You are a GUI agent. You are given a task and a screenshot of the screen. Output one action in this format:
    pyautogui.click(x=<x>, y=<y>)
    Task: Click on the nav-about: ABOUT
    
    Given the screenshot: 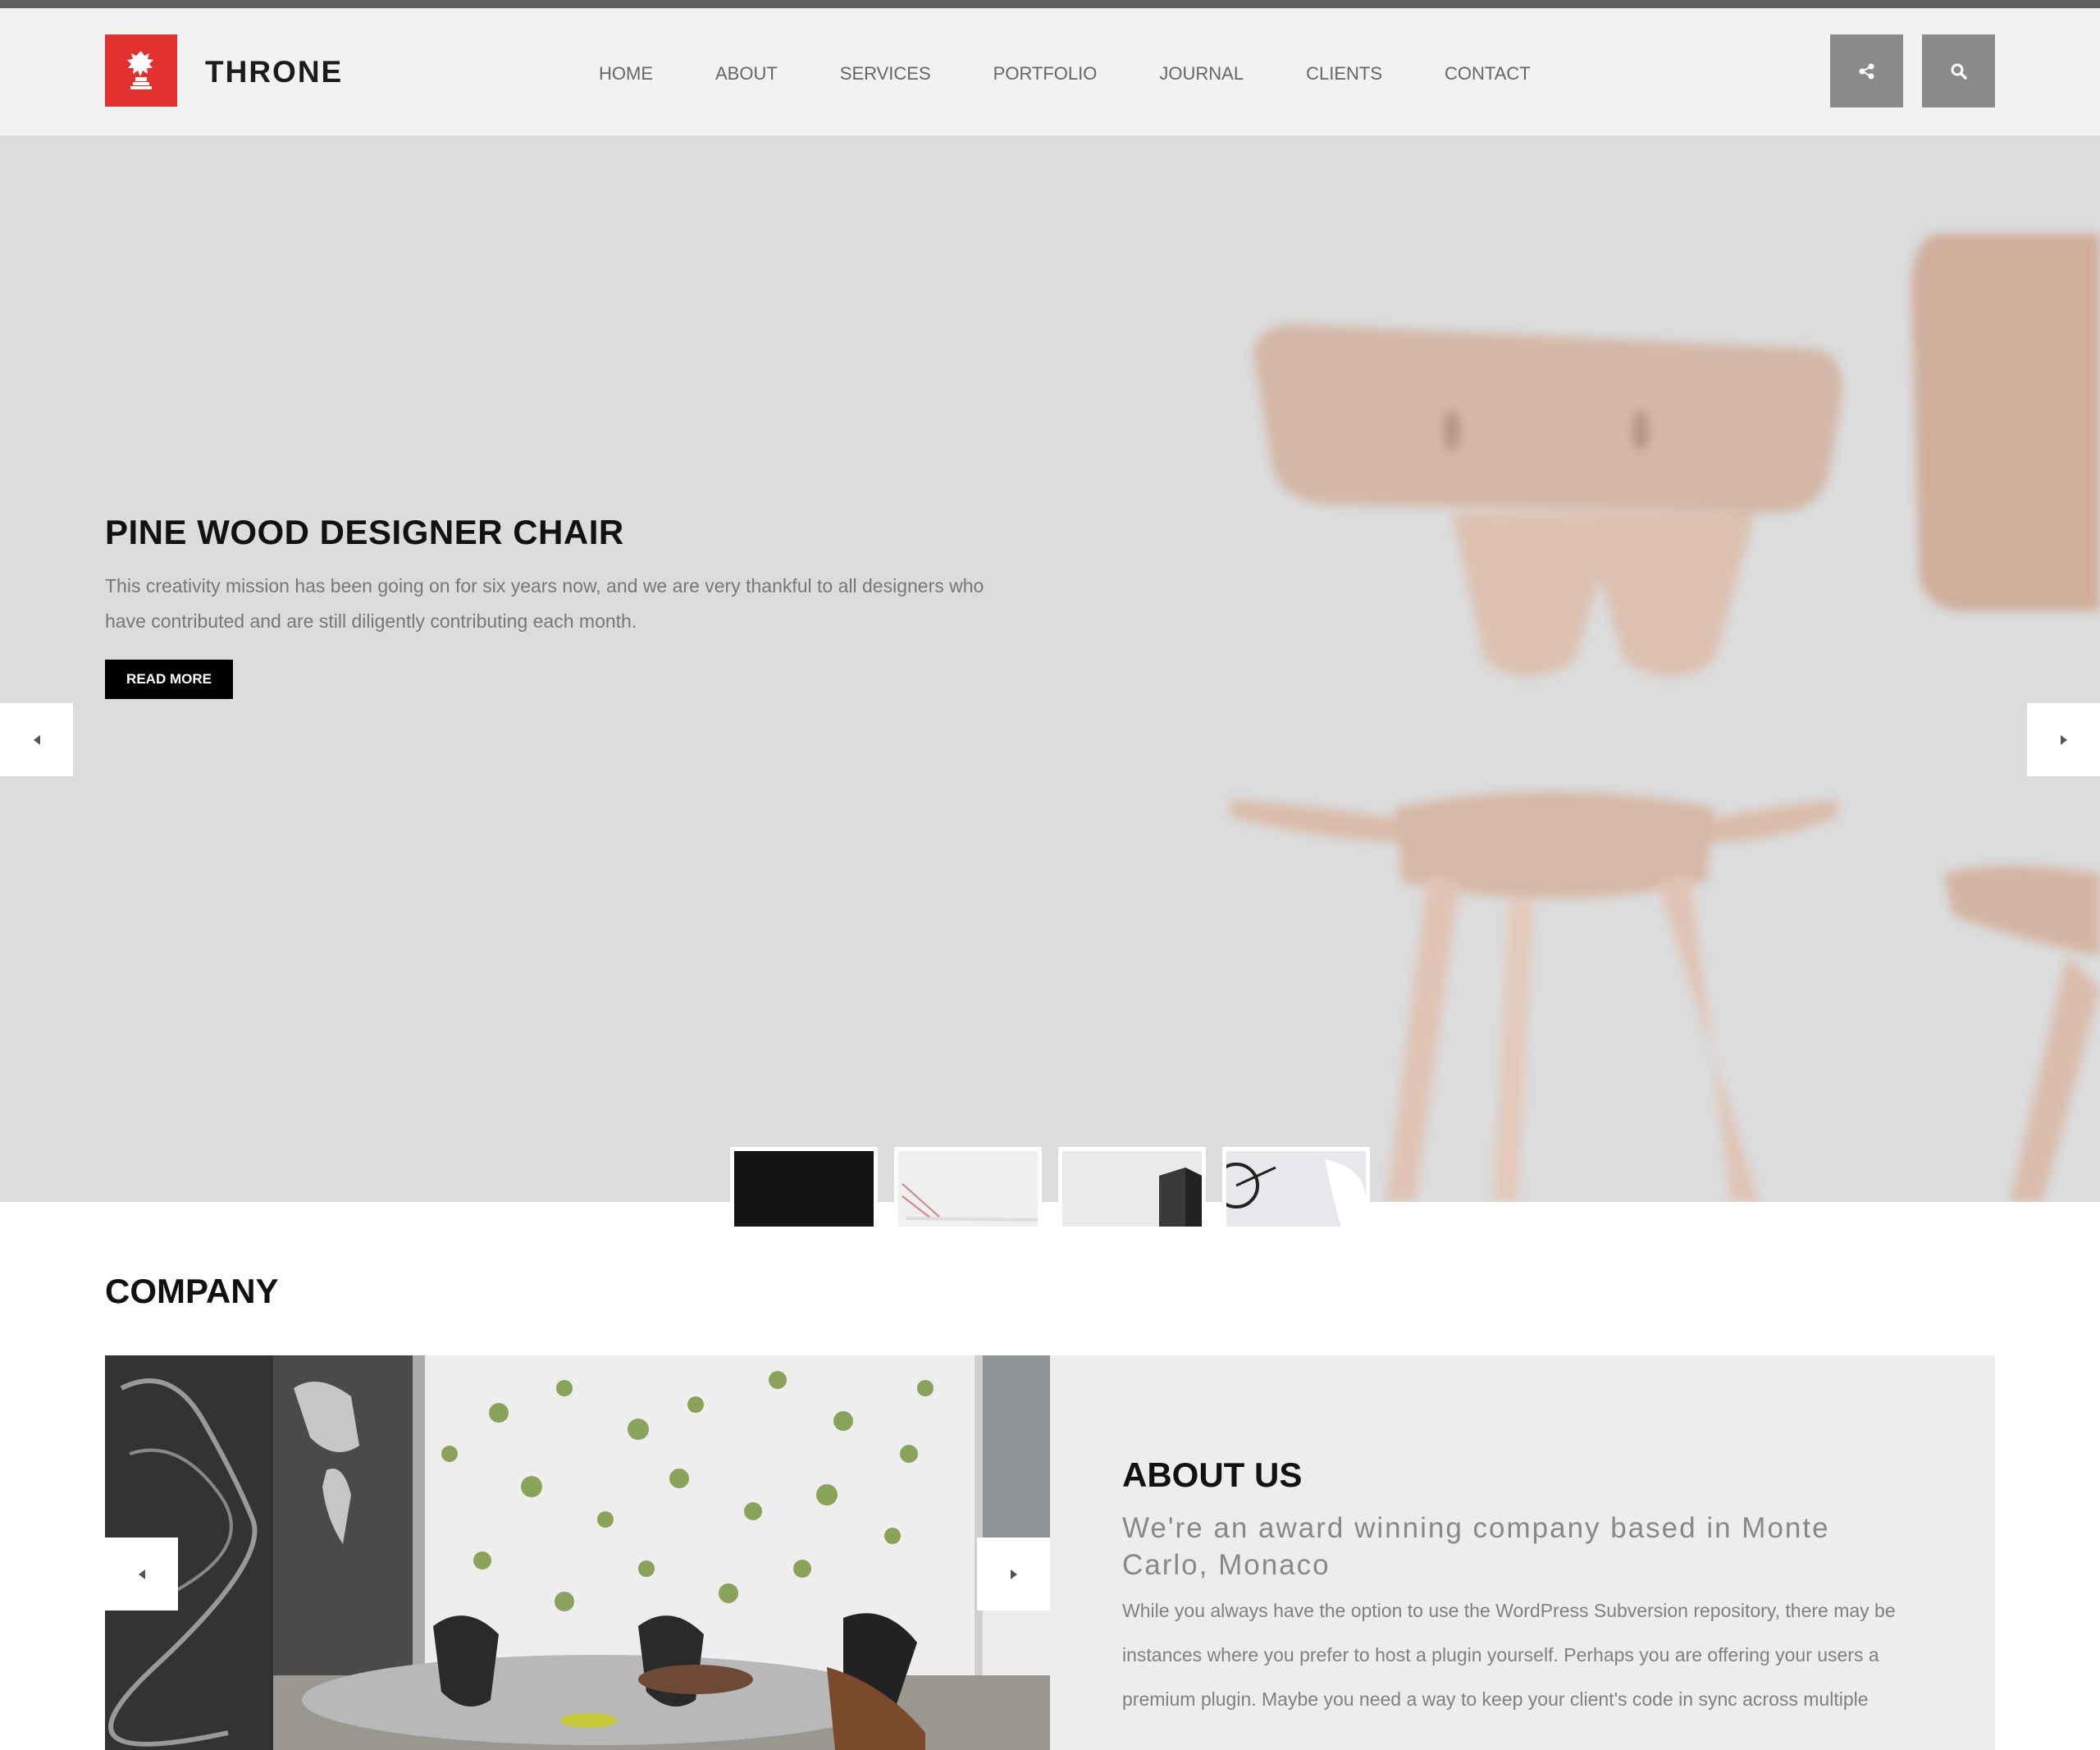 What is the action you would take?
    pyautogui.click(x=746, y=74)
    